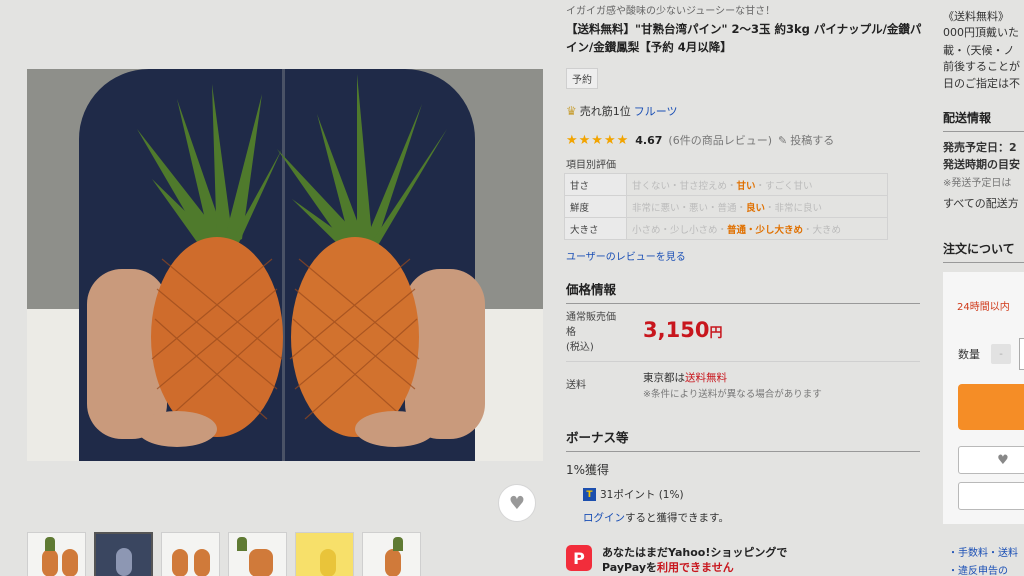  What do you see at coordinates (626, 255) in the screenshot?
I see `user-reviews-link: ユーザーのレビューを見る` at bounding box center [626, 255].